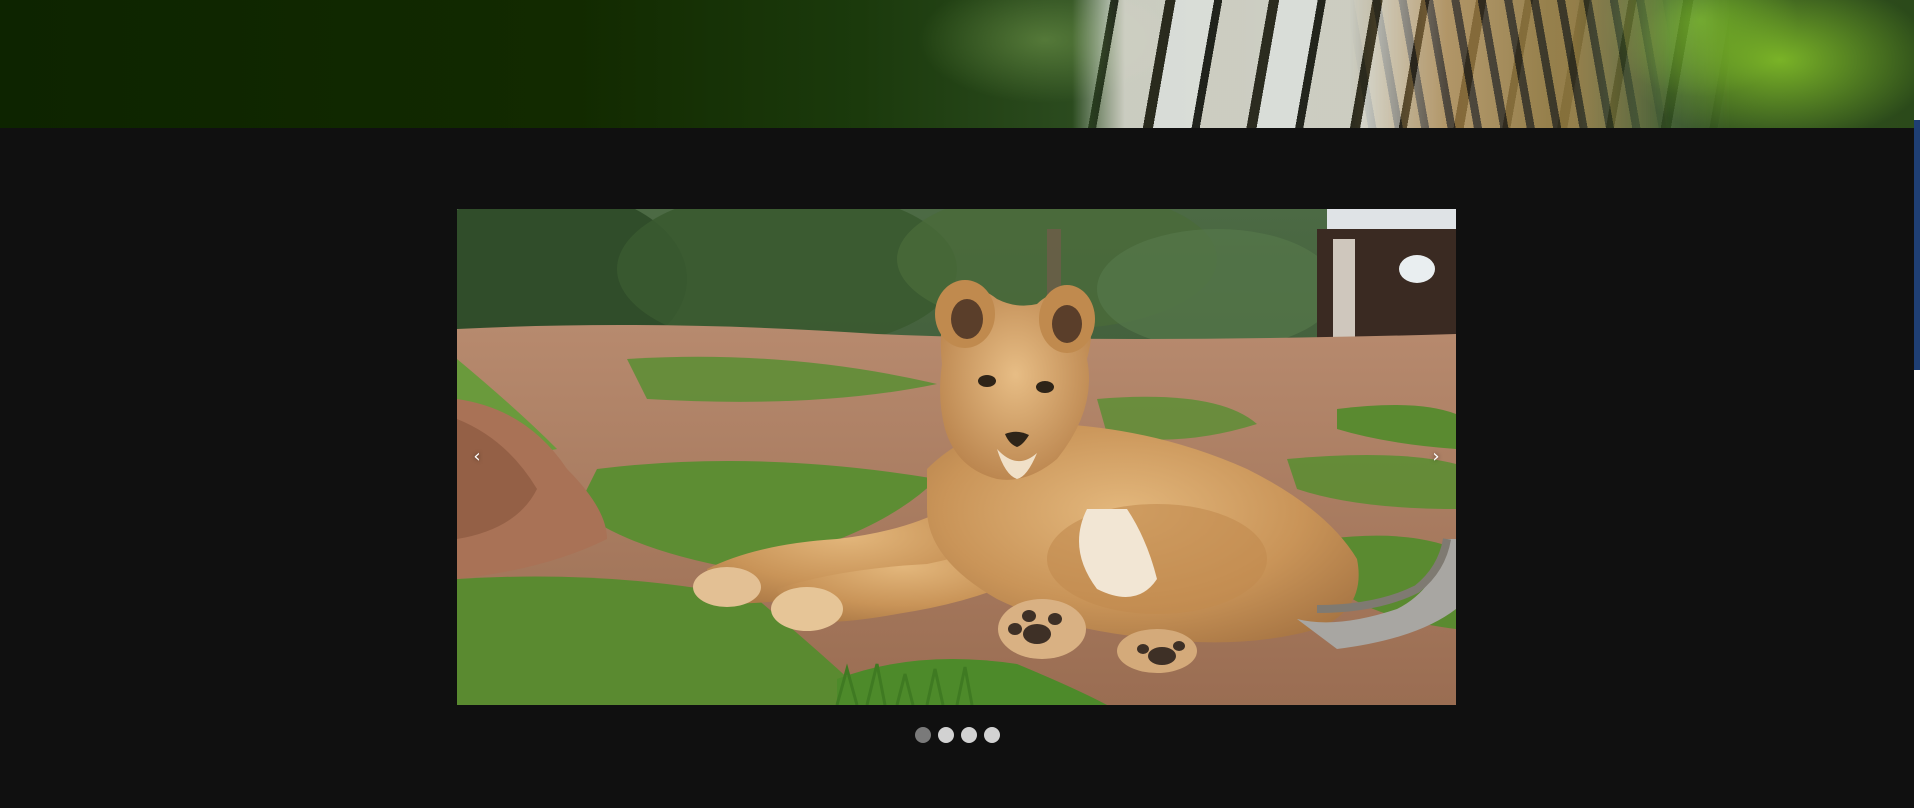 The image size is (1920, 808). What do you see at coordinates (1510, 64) in the screenshot?
I see `tiger-fur-detail` at bounding box center [1510, 64].